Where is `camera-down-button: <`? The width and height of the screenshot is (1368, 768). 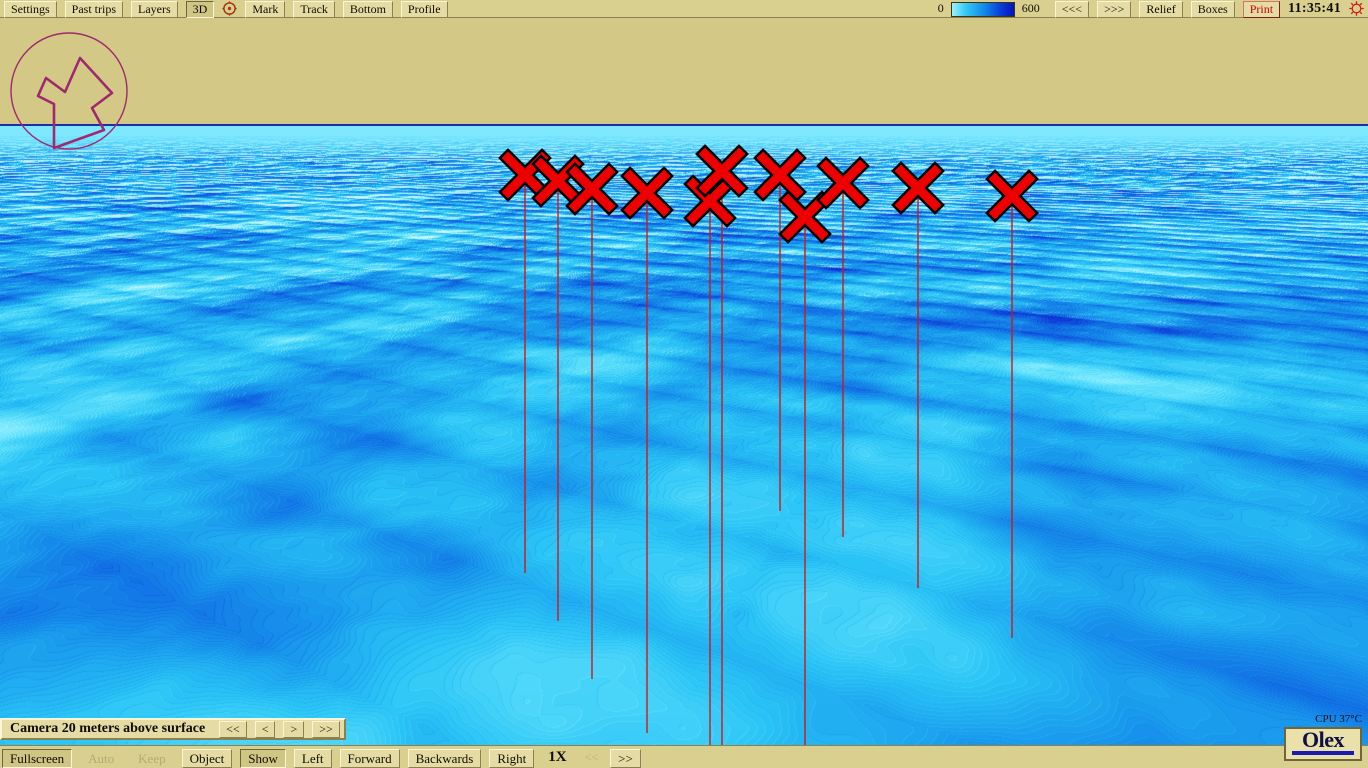 camera-down-button: < is located at coordinates (265, 729).